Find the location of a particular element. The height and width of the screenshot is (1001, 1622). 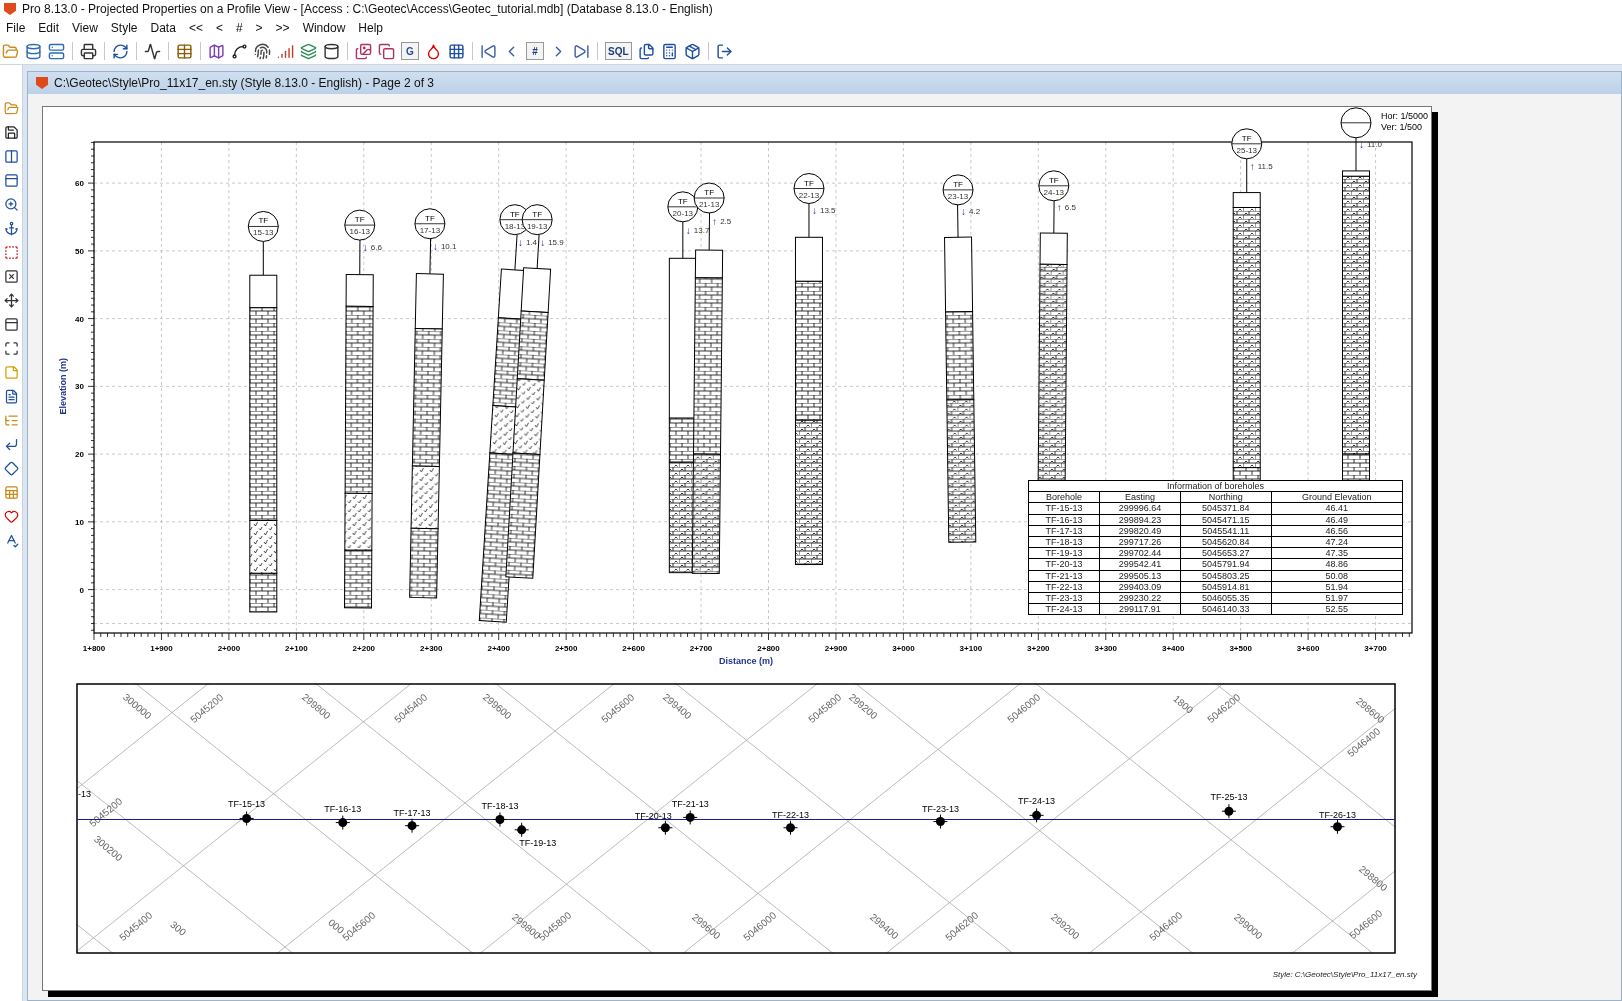

zoom-icon is located at coordinates (11, 204).